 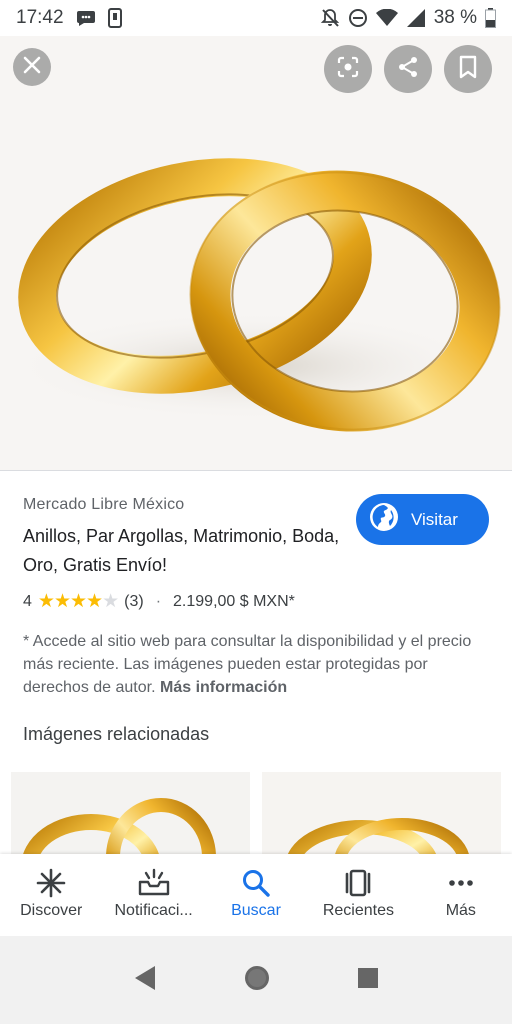 I want to click on nav-recents: Recientes, so click(x=358, y=895).